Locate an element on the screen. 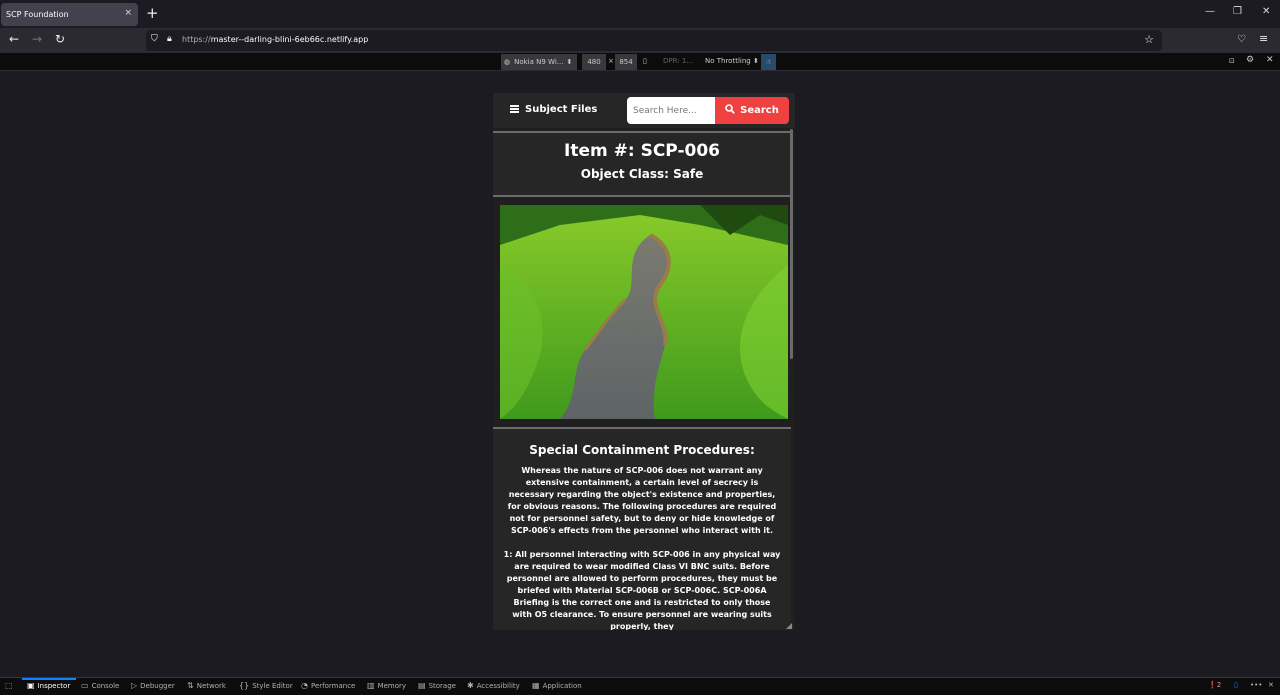 The width and height of the screenshot is (1280, 695). minimize-icon: — is located at coordinates (1210, 11).